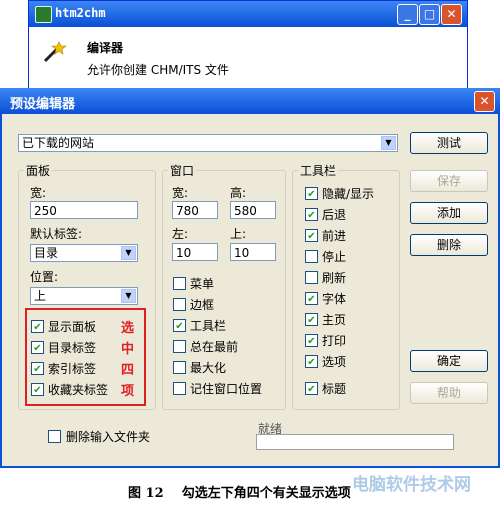 This screenshot has height=507, width=500. What do you see at coordinates (195, 252) in the screenshot?
I see `window-left-input: 10` at bounding box center [195, 252].